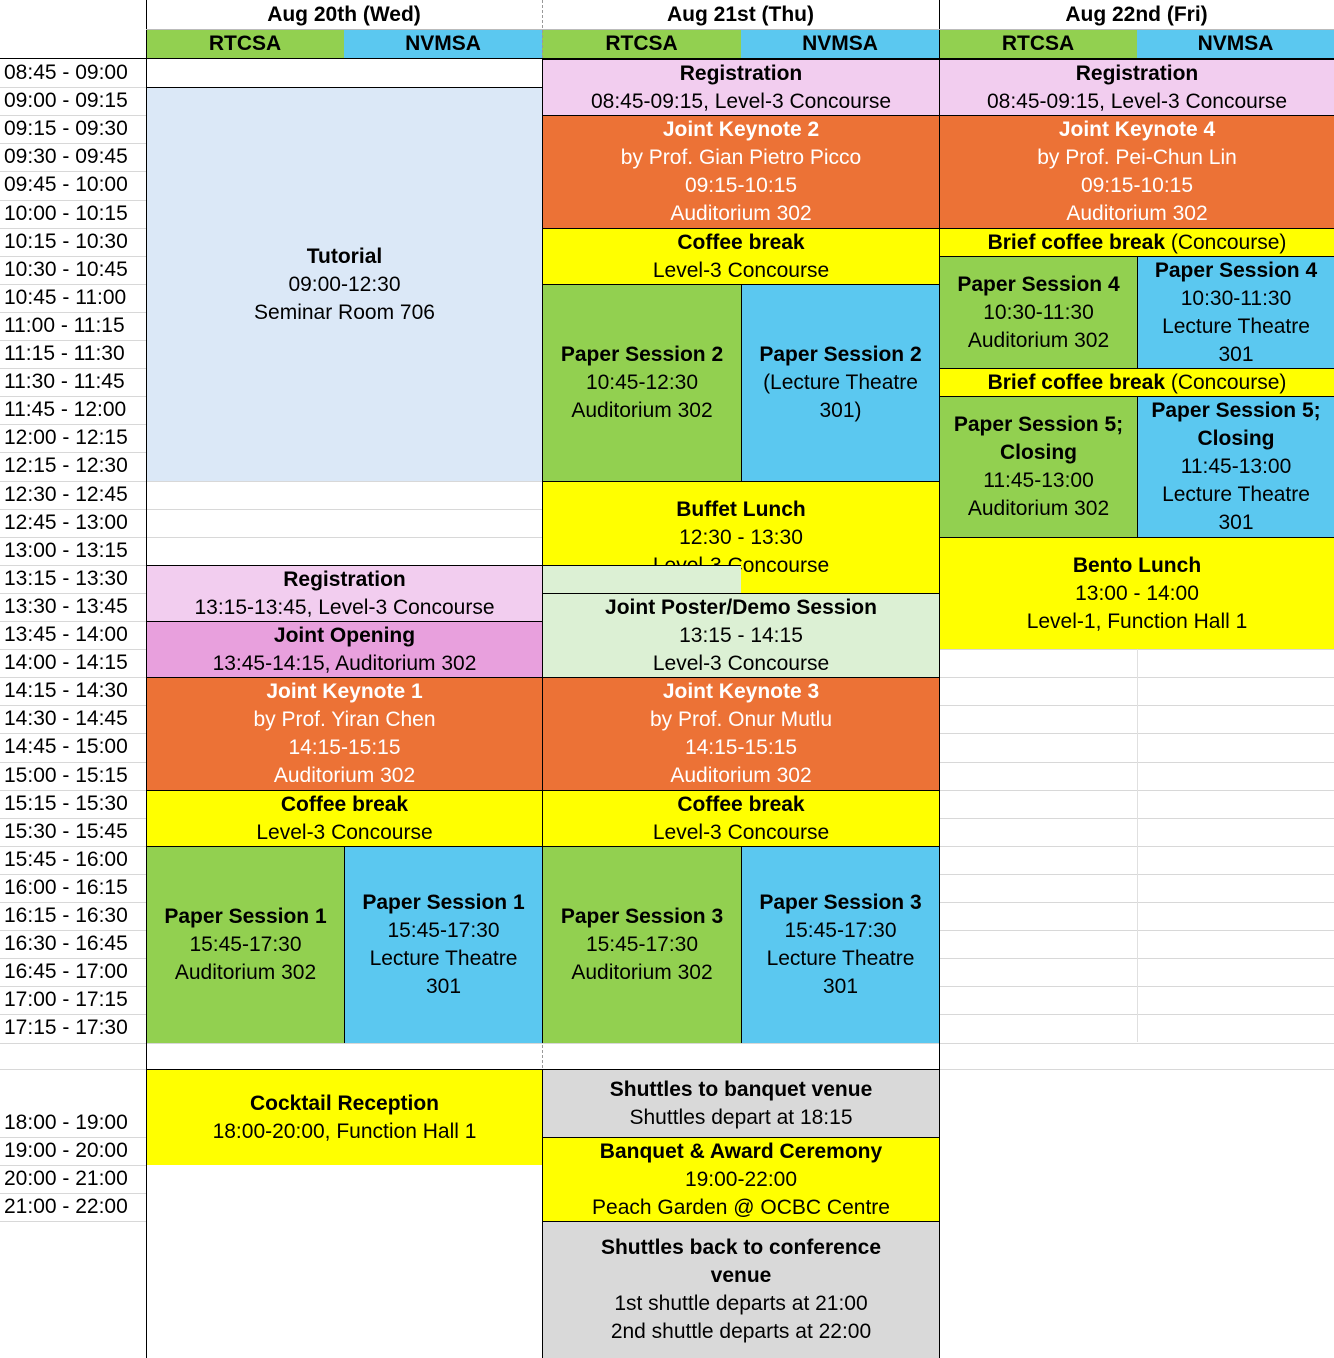 This screenshot has height=1358, width=1334. What do you see at coordinates (344, 1131) in the screenshot?
I see `event-text: 18:00-20:00, Function Hall 1` at bounding box center [344, 1131].